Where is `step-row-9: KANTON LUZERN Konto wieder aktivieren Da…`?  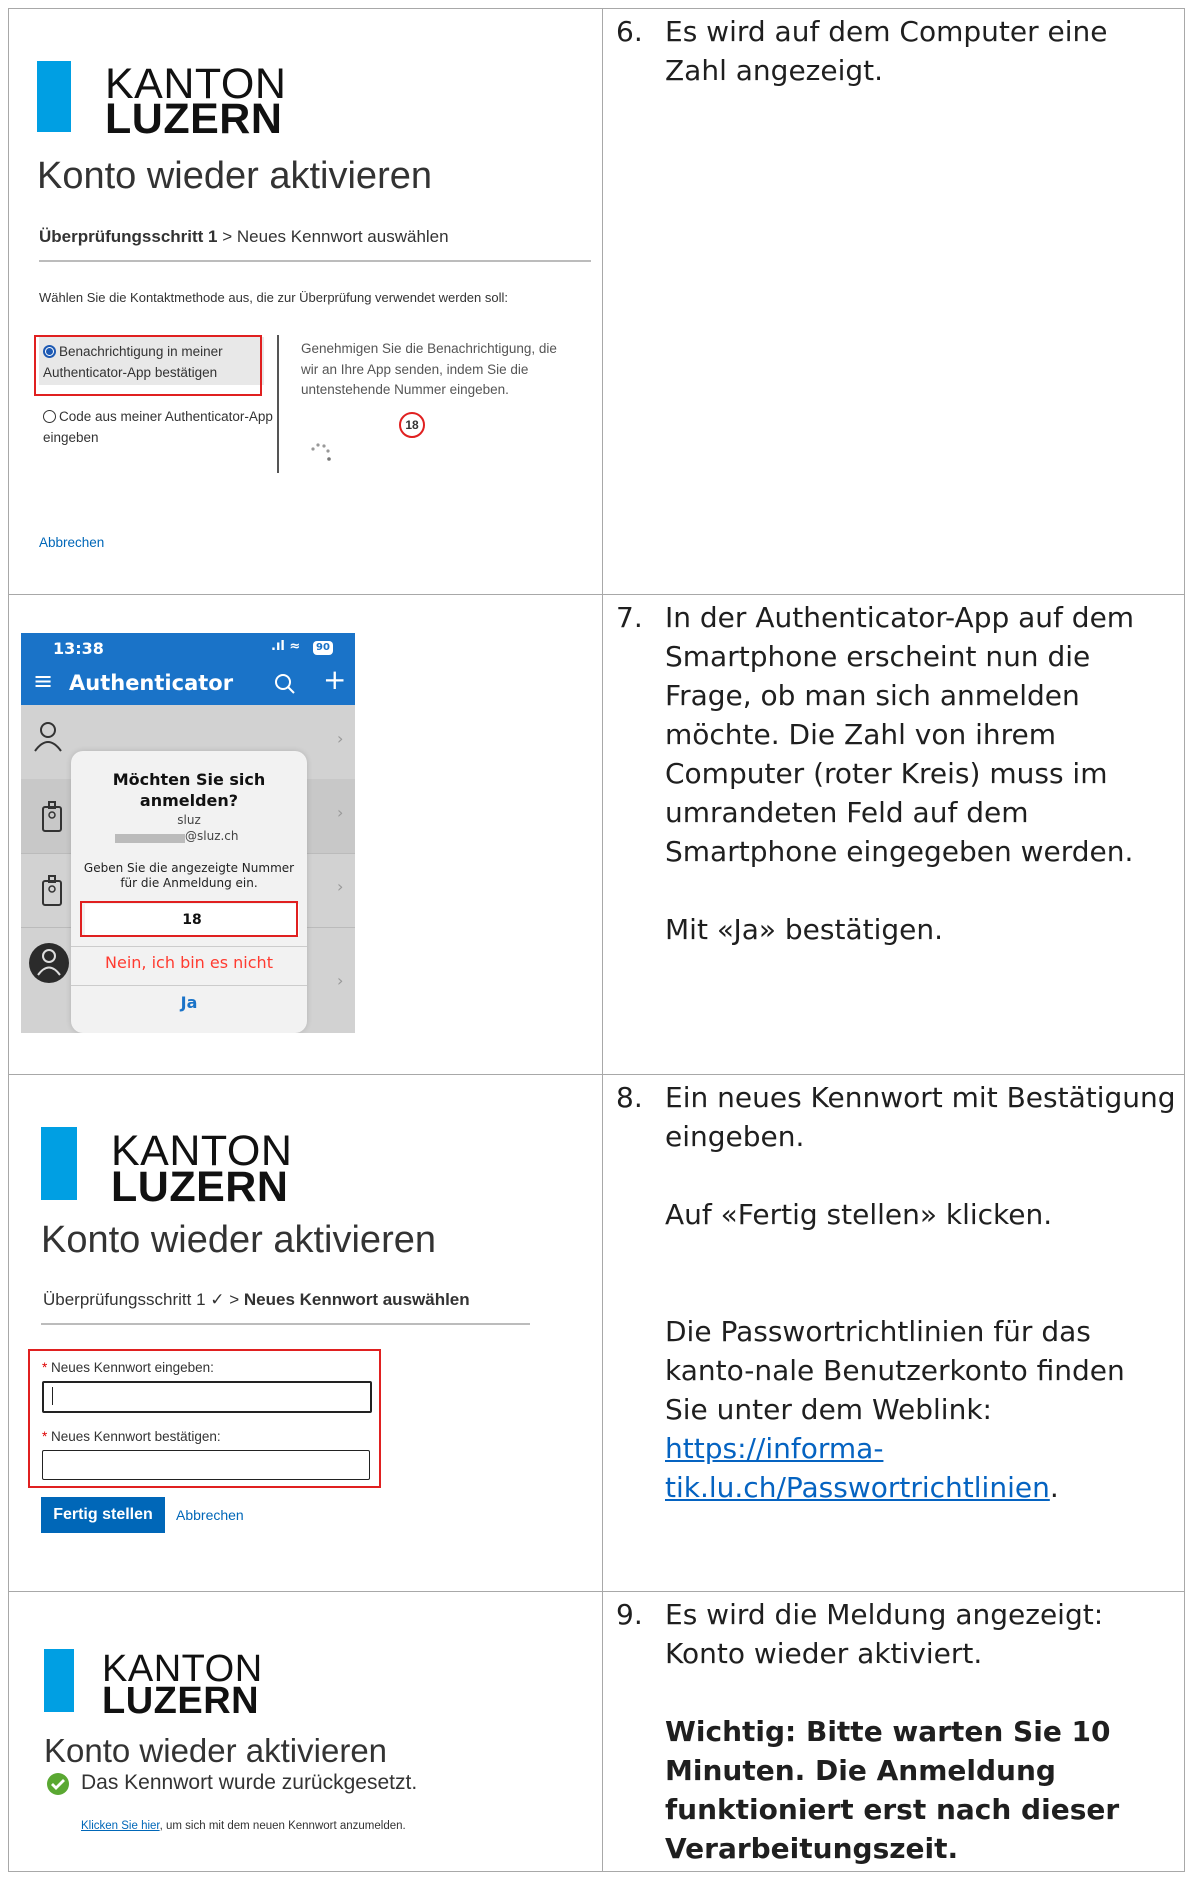 step-row-9: KANTON LUZERN Konto wieder aktivieren Da… is located at coordinates (596, 1731).